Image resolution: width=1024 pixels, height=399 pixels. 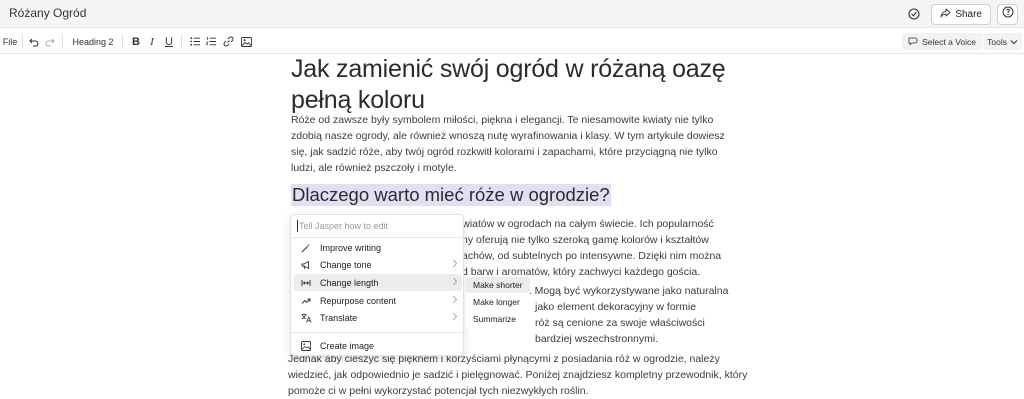 What do you see at coordinates (378, 345) in the screenshot?
I see `menu-item-create-image: Create image` at bounding box center [378, 345].